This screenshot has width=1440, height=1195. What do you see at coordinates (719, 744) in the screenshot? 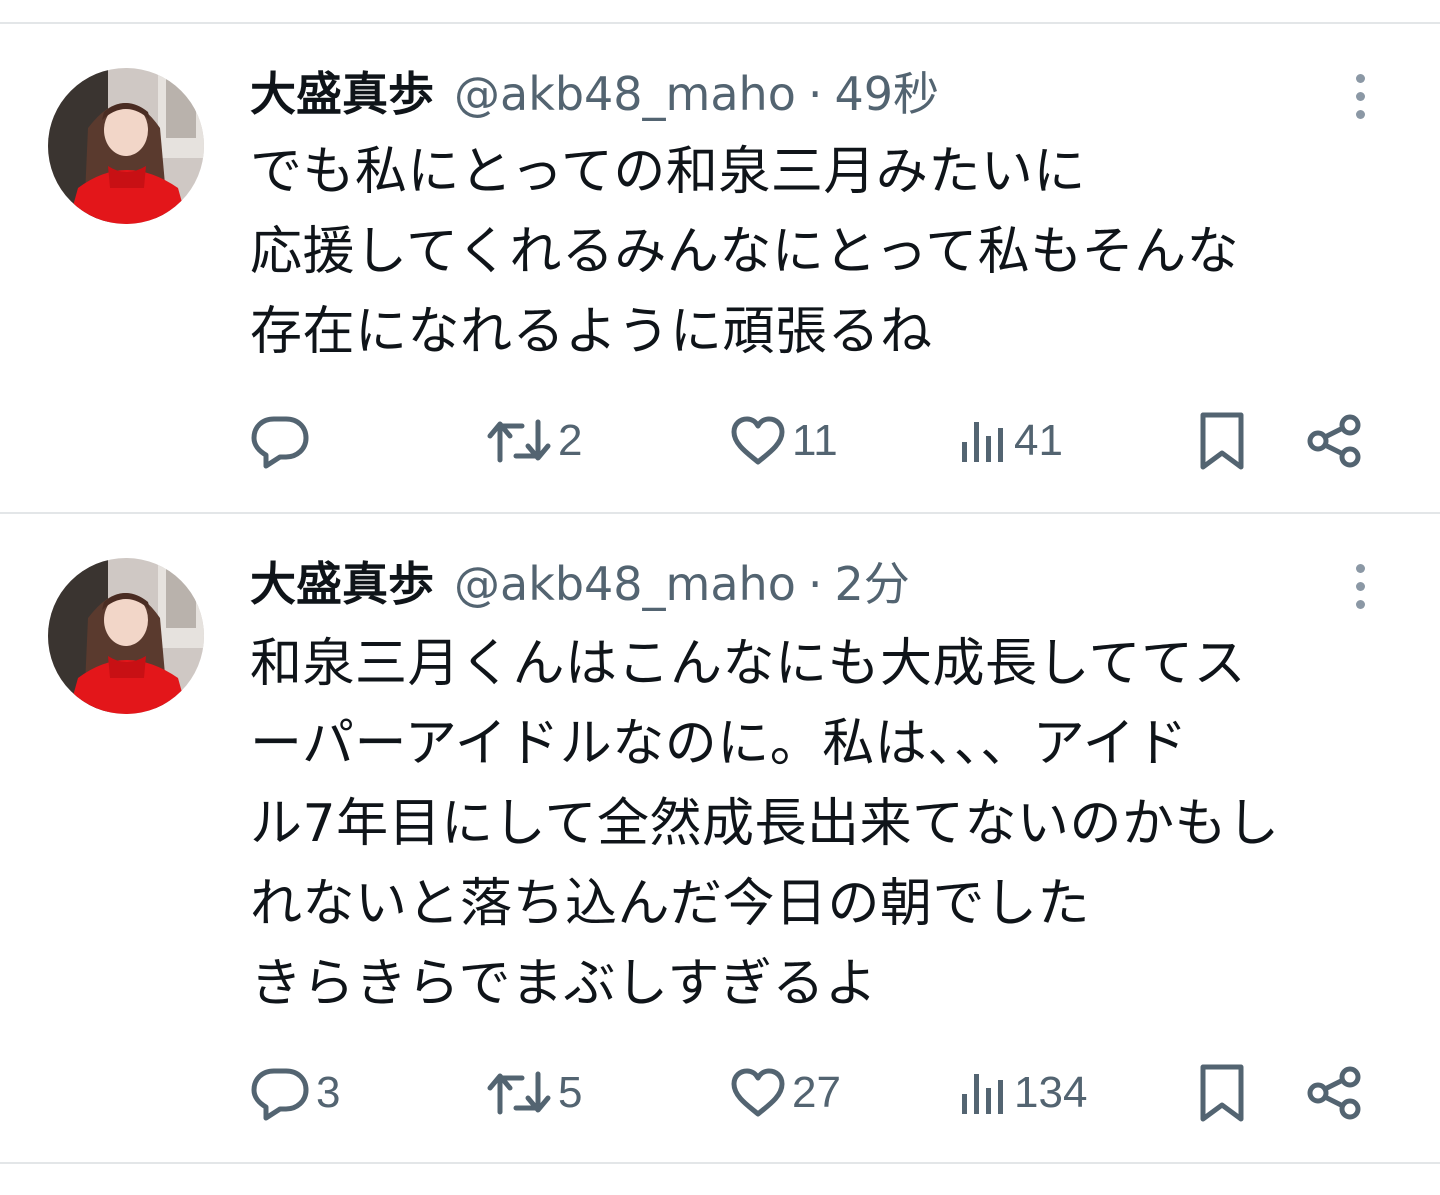
I see `tweet-text-line: ーパーアイドルなのに。私は、、、アイド` at bounding box center [719, 744].